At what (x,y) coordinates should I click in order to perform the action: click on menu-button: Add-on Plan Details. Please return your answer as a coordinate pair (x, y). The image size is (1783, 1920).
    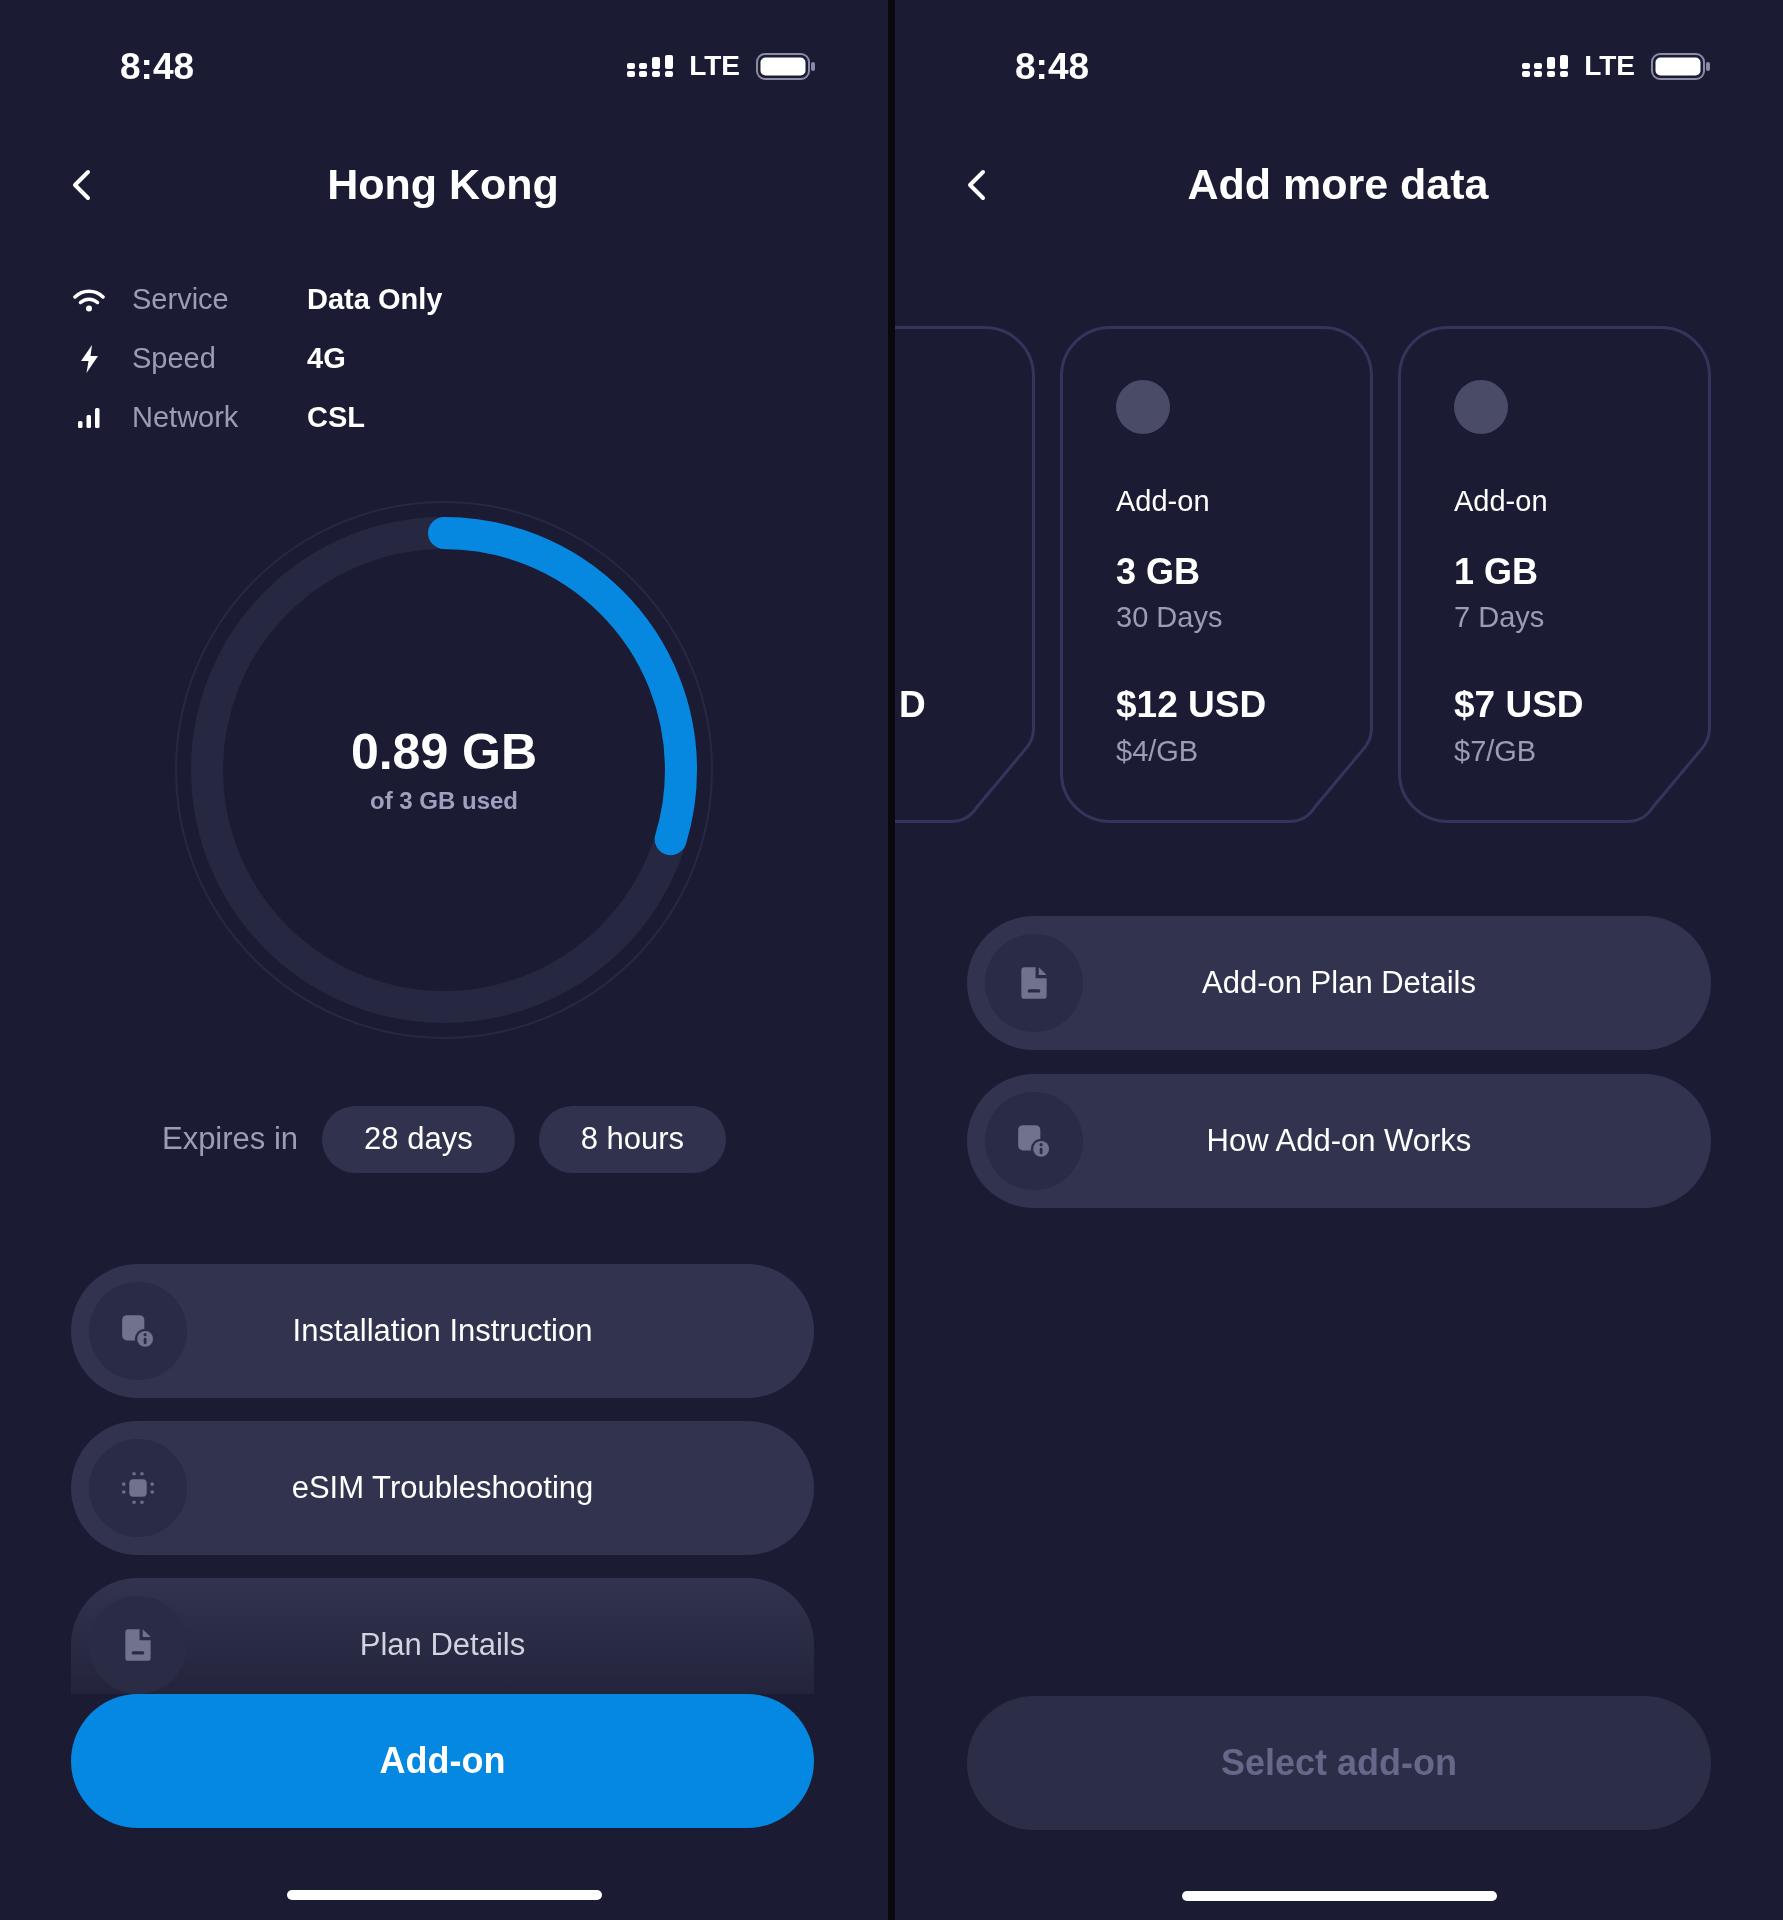
    Looking at the image, I should click on (1339, 983).